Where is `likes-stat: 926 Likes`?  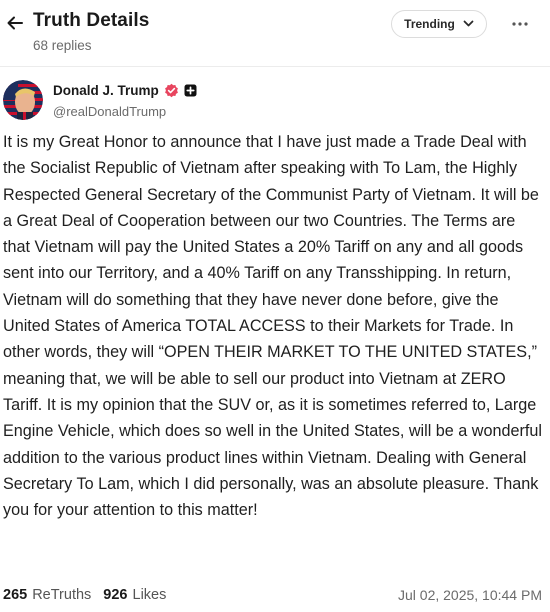 likes-stat: 926 Likes is located at coordinates (134, 595).